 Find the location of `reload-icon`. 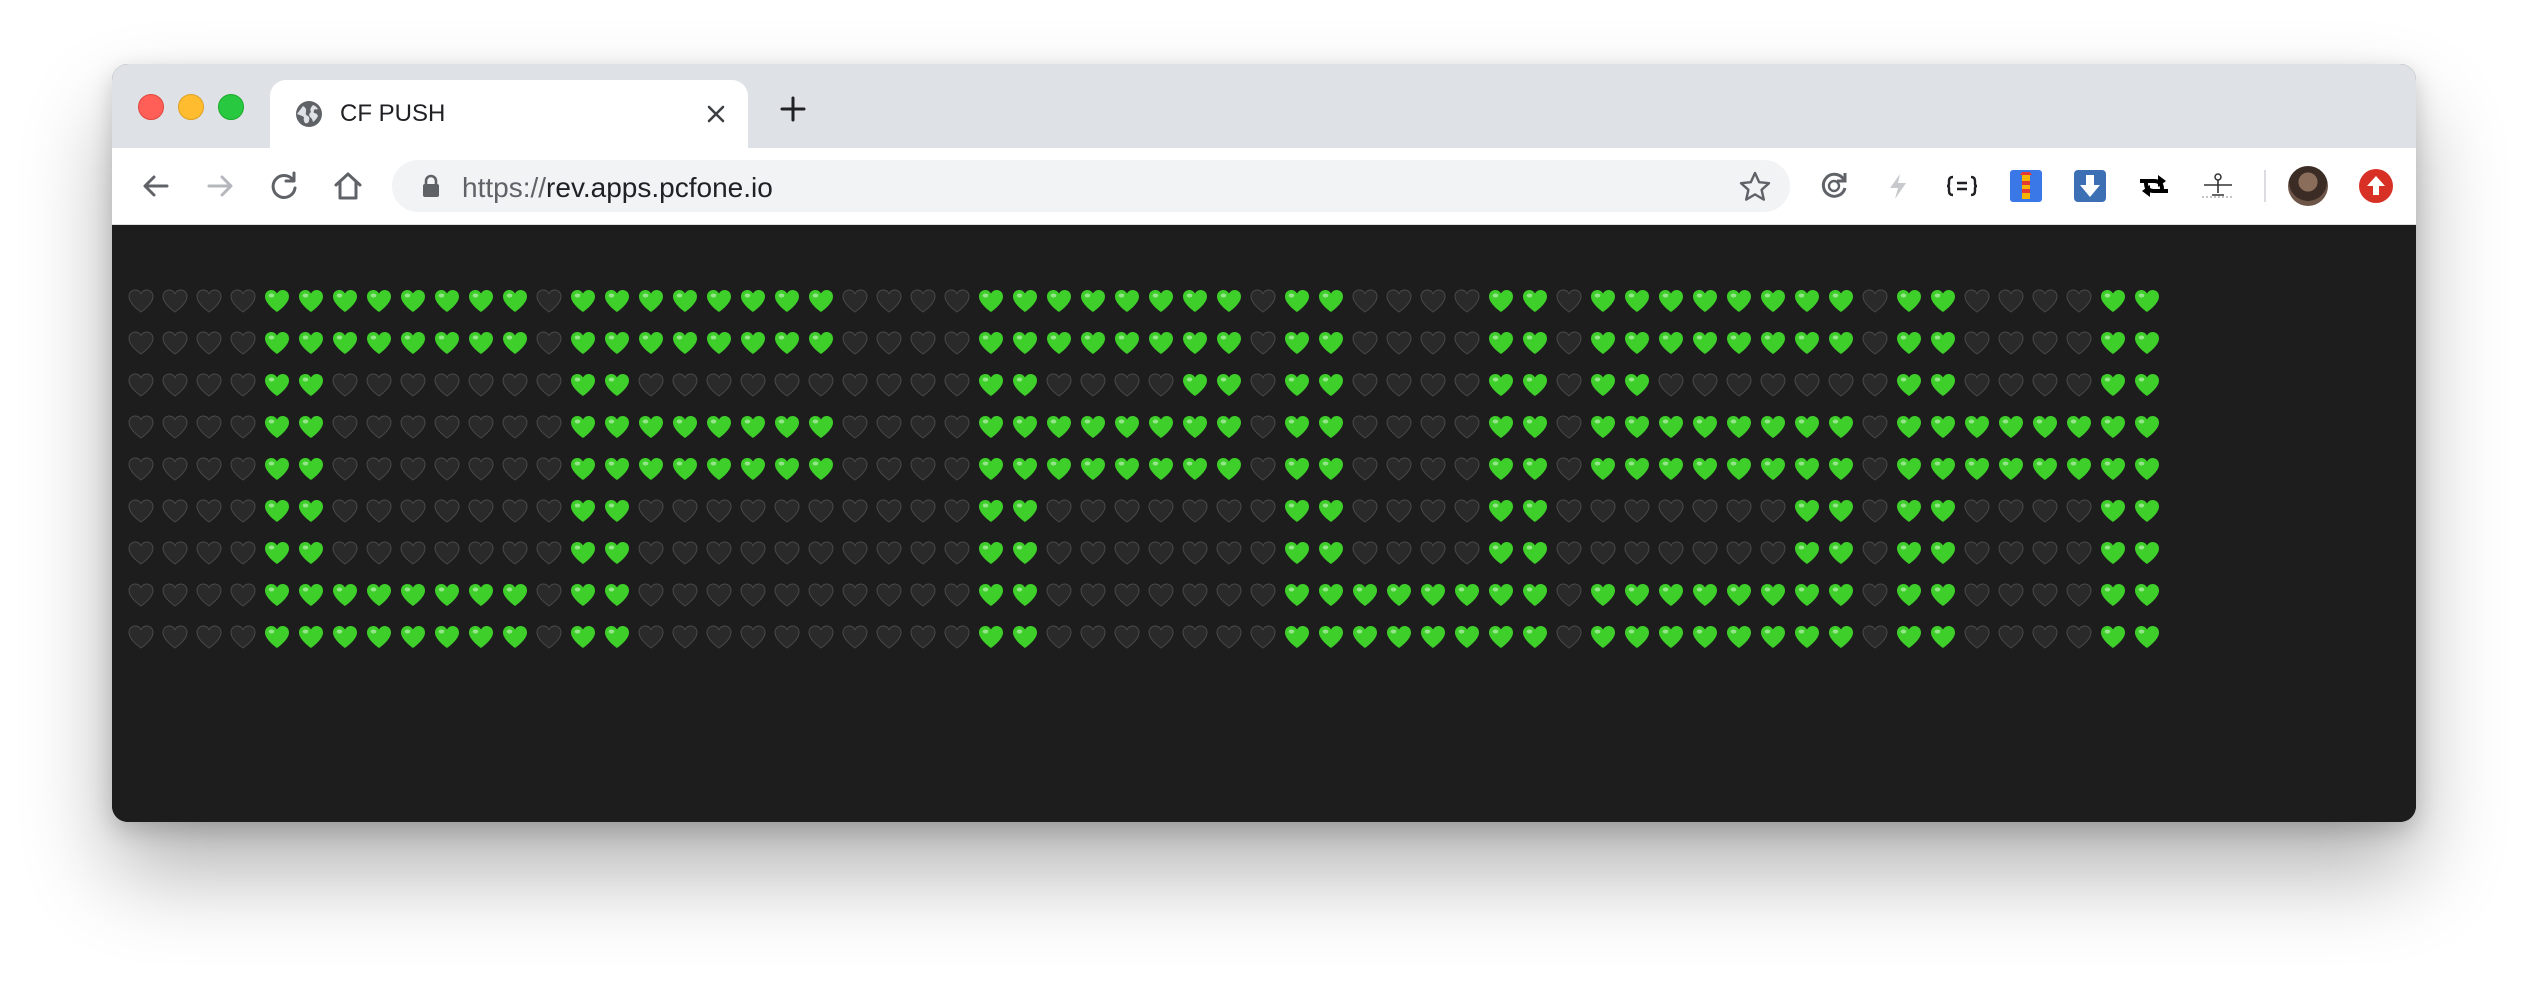

reload-icon is located at coordinates (284, 186).